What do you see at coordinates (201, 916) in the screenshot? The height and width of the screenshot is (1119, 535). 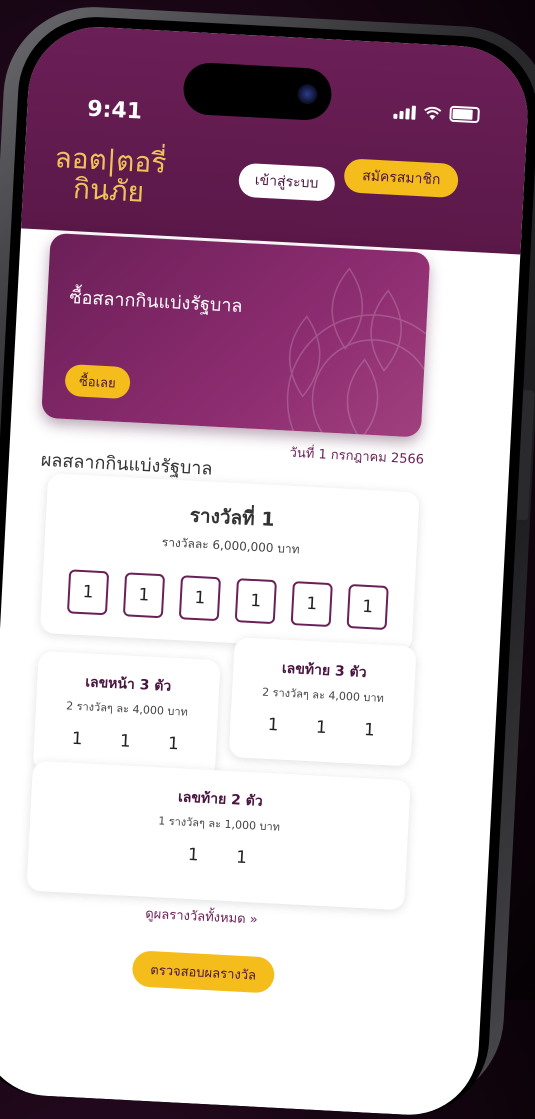 I see `view-all-results-link: ดูผลรางวัลทั้งหมด »` at bounding box center [201, 916].